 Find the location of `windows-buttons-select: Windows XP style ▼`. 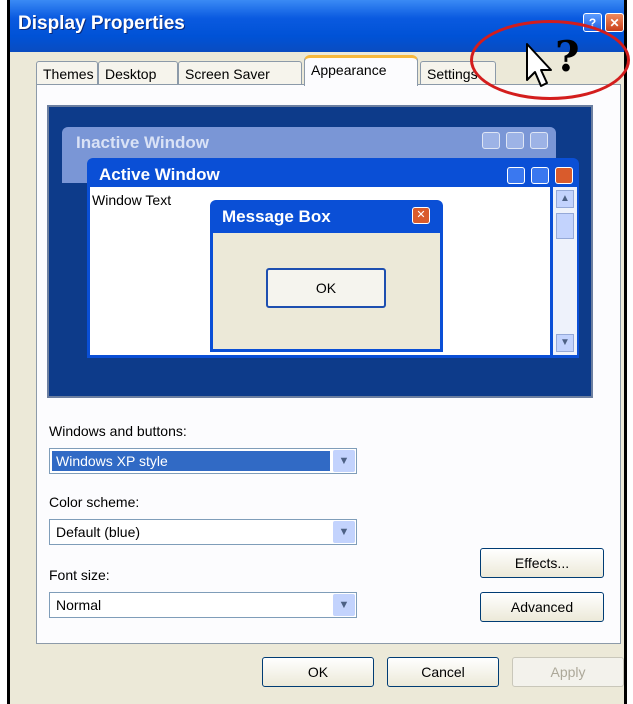

windows-buttons-select: Windows XP style ▼ is located at coordinates (203, 461).